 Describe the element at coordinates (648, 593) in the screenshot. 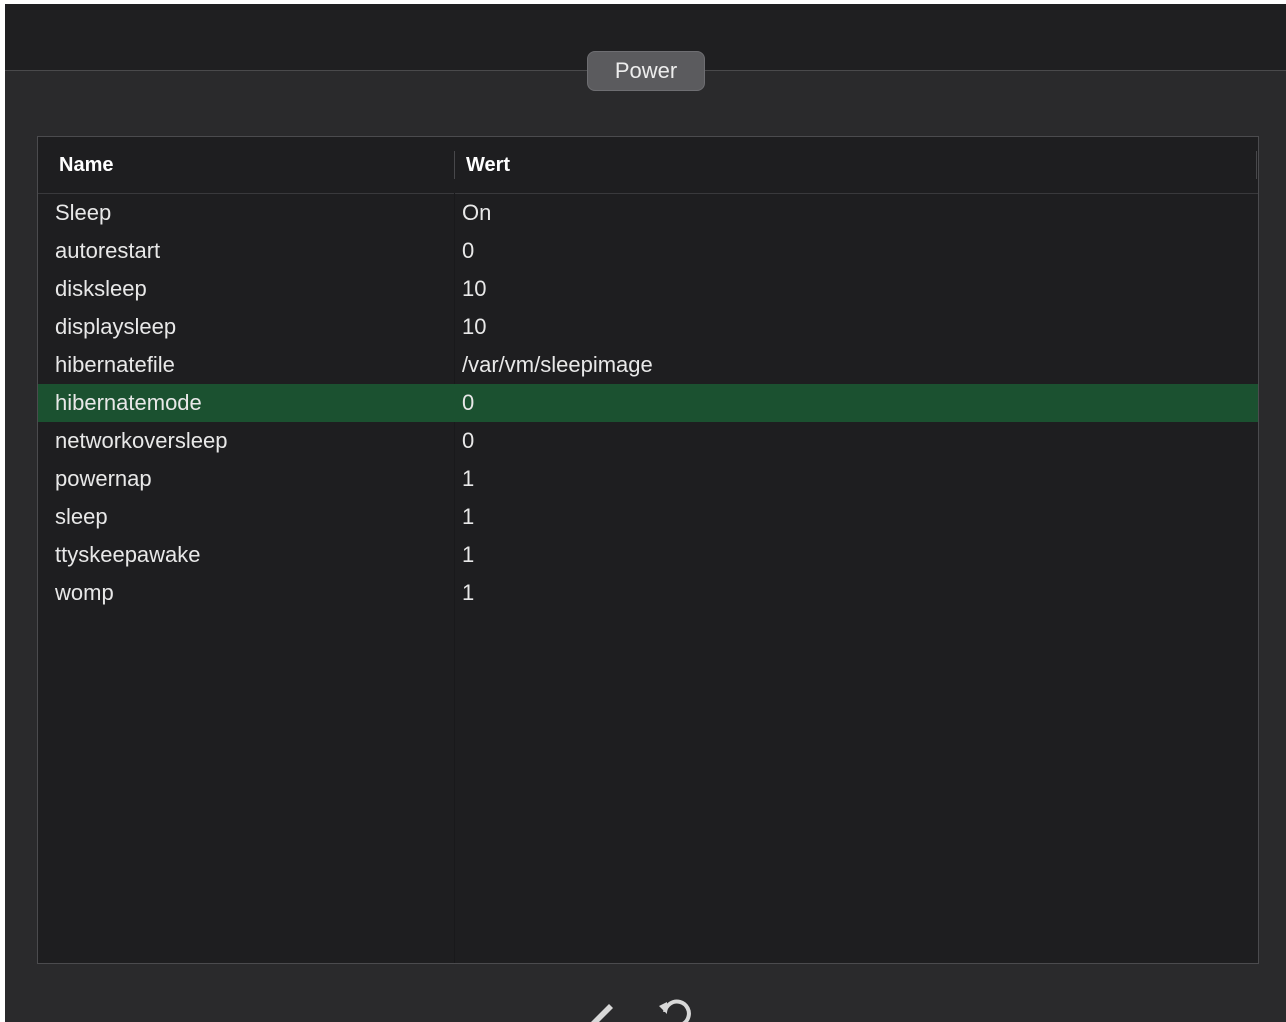

I see `table-row: womp 1` at that location.